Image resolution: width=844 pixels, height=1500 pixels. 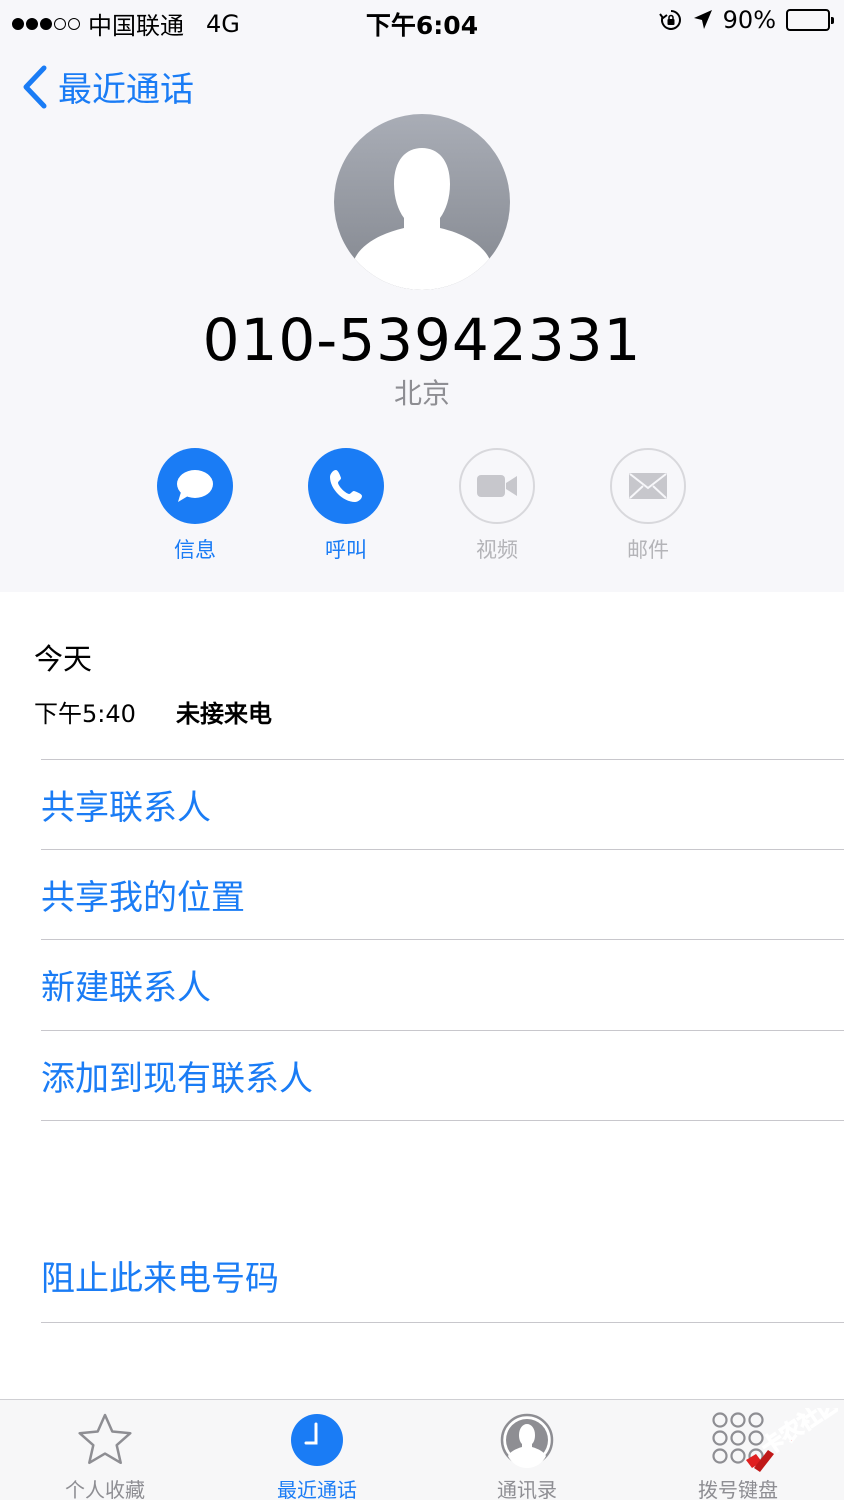 What do you see at coordinates (442, 1322) in the screenshot?
I see `block-divider` at bounding box center [442, 1322].